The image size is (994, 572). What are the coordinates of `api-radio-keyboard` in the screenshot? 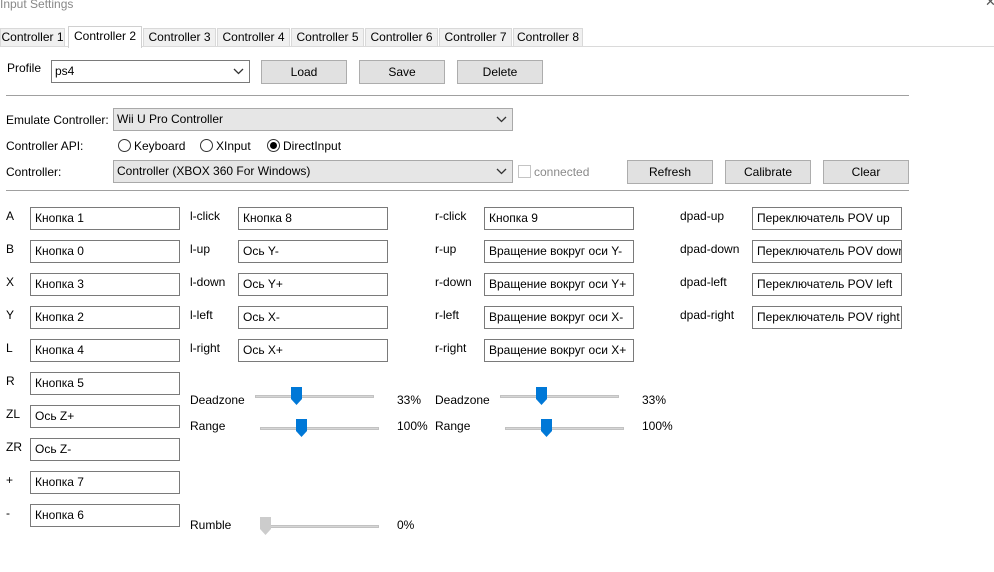 It's located at (124, 145).